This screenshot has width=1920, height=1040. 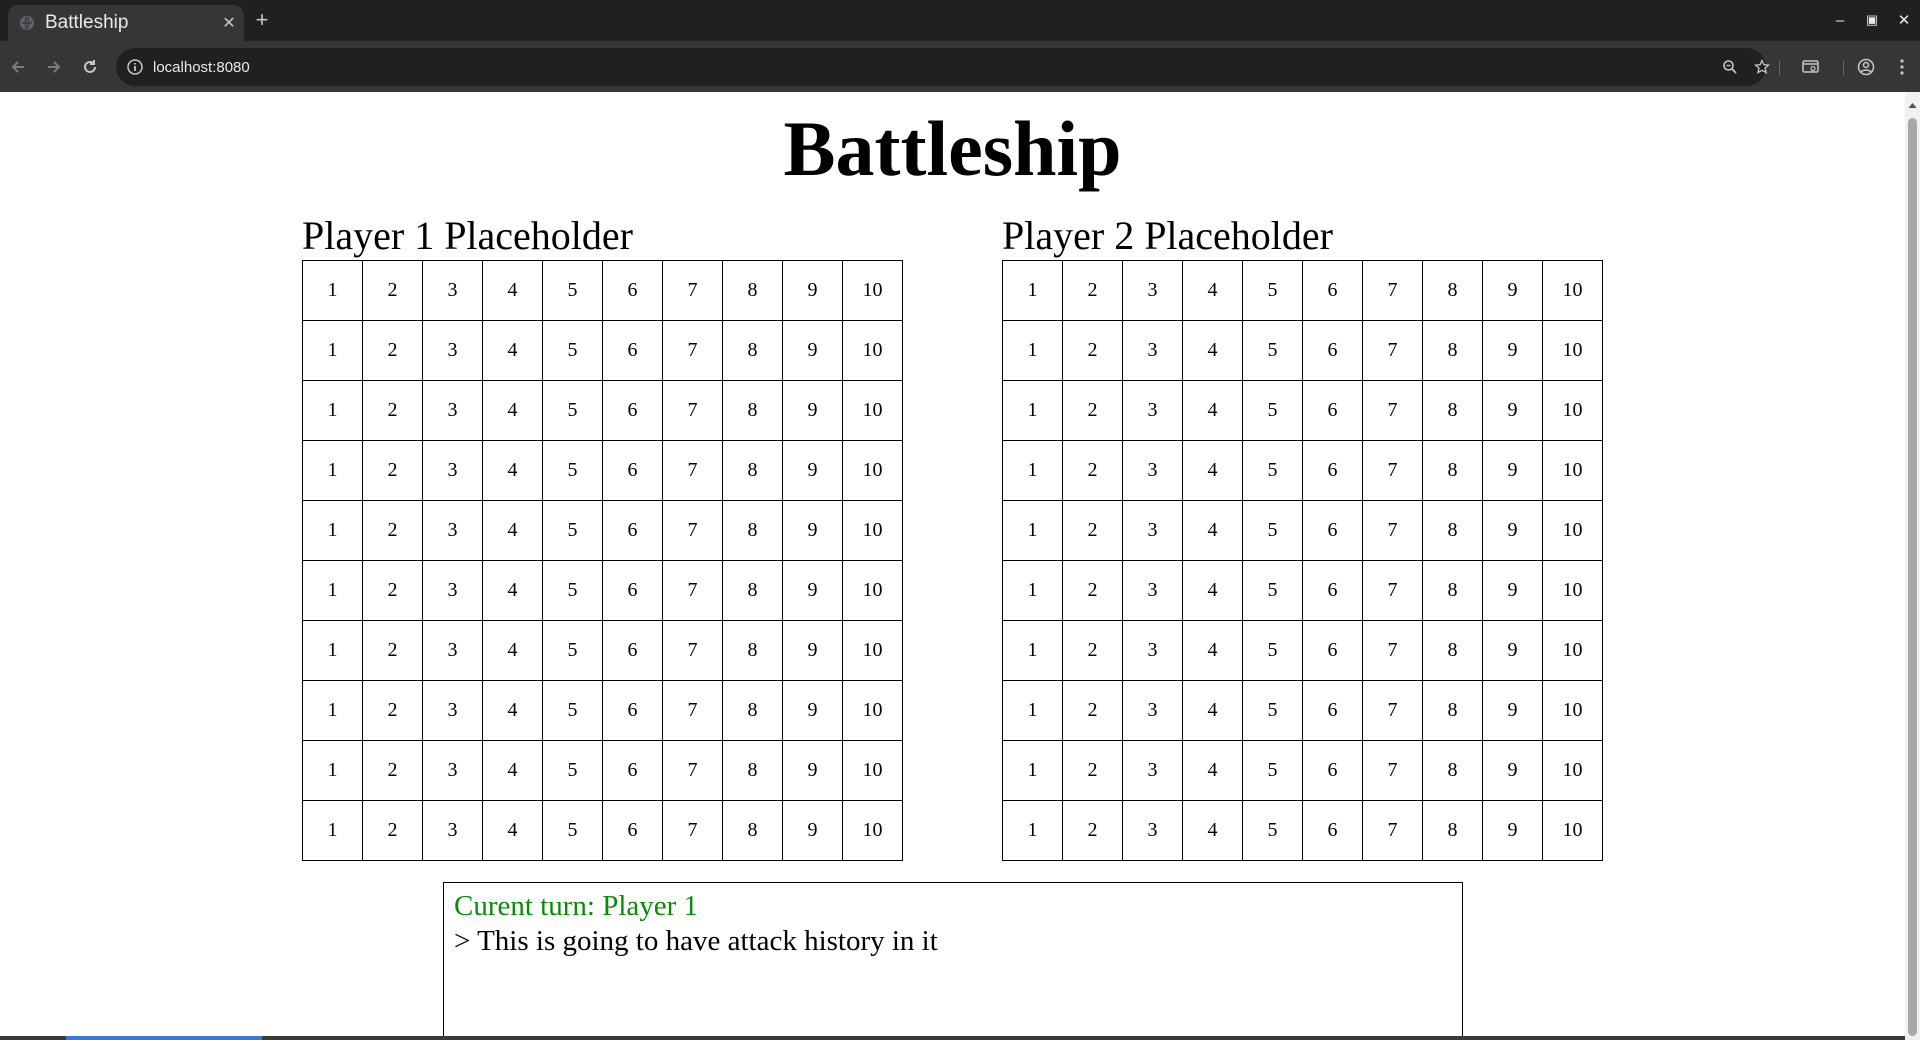 I want to click on url-text: localhost:8080, so click(x=201, y=67).